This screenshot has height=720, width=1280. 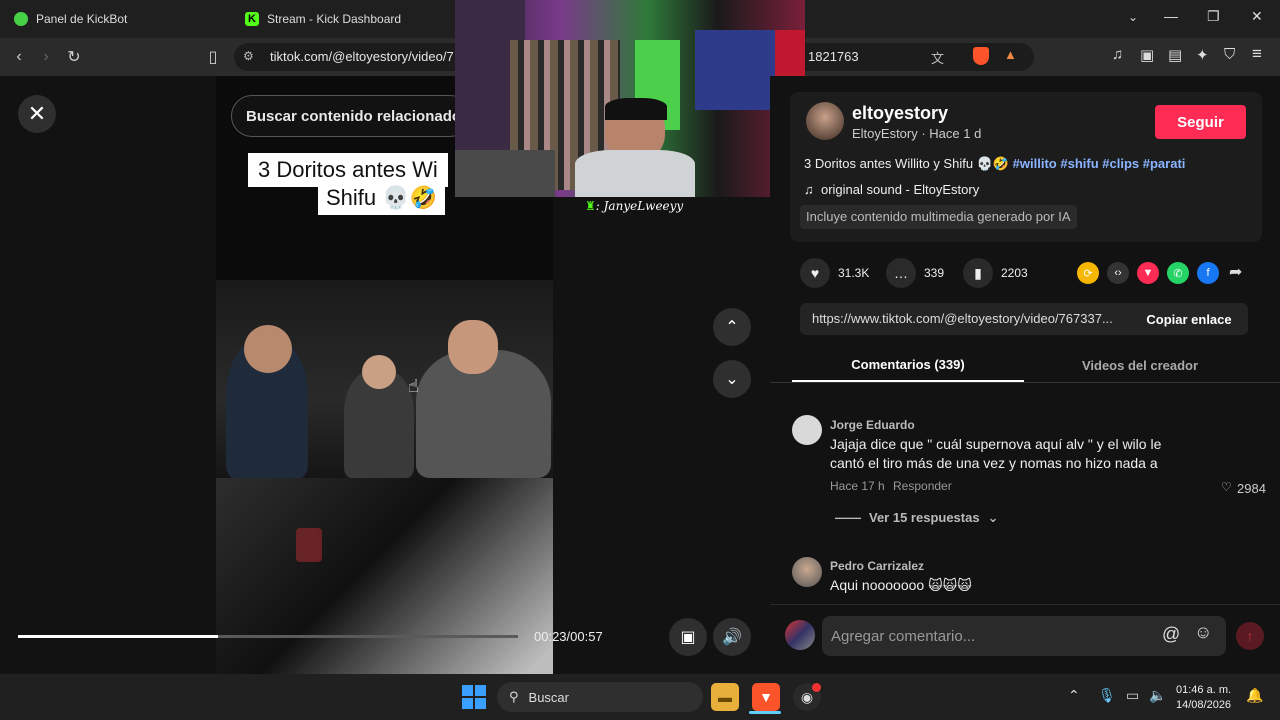 I want to click on show-hidden-icons-chevron-icon: ⌃, so click(x=1074, y=695).